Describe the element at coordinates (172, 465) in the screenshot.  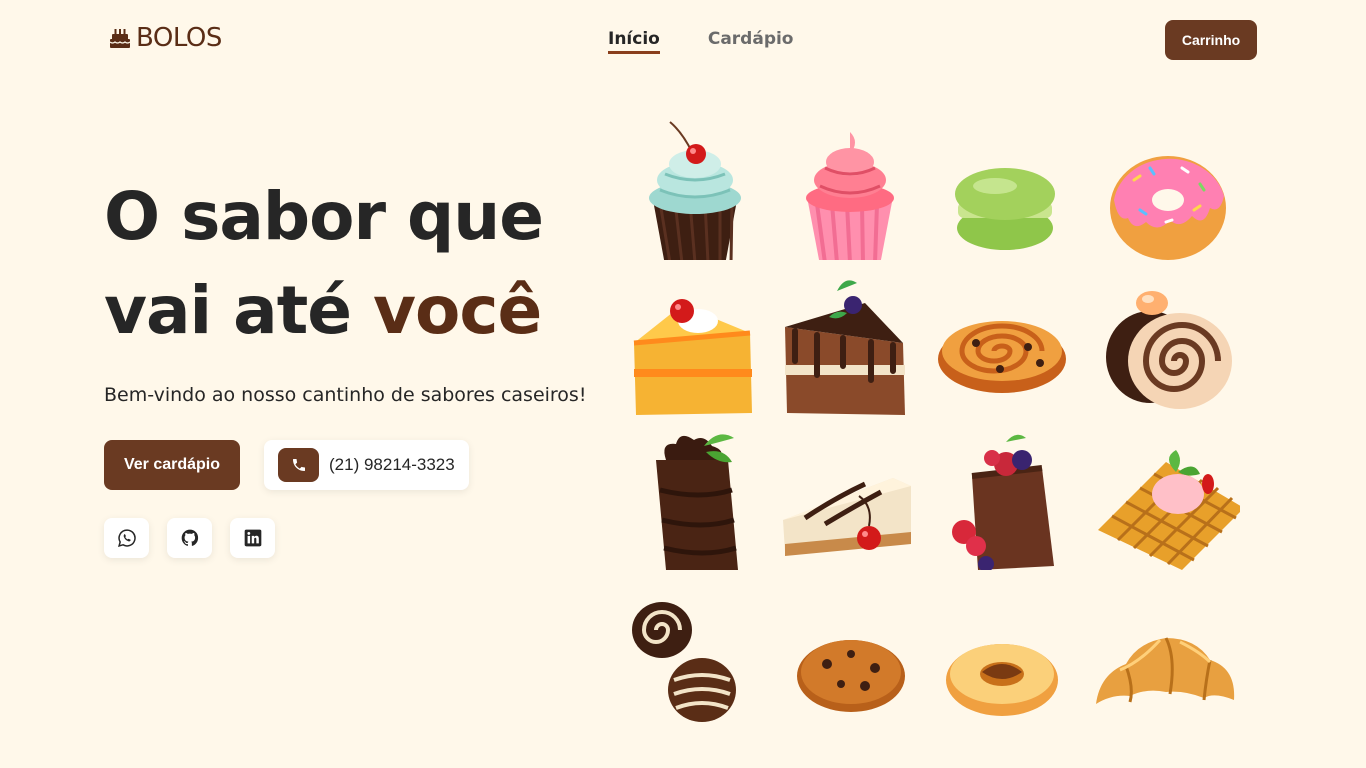
I see `view-menu-button: Ver cardápio` at that location.